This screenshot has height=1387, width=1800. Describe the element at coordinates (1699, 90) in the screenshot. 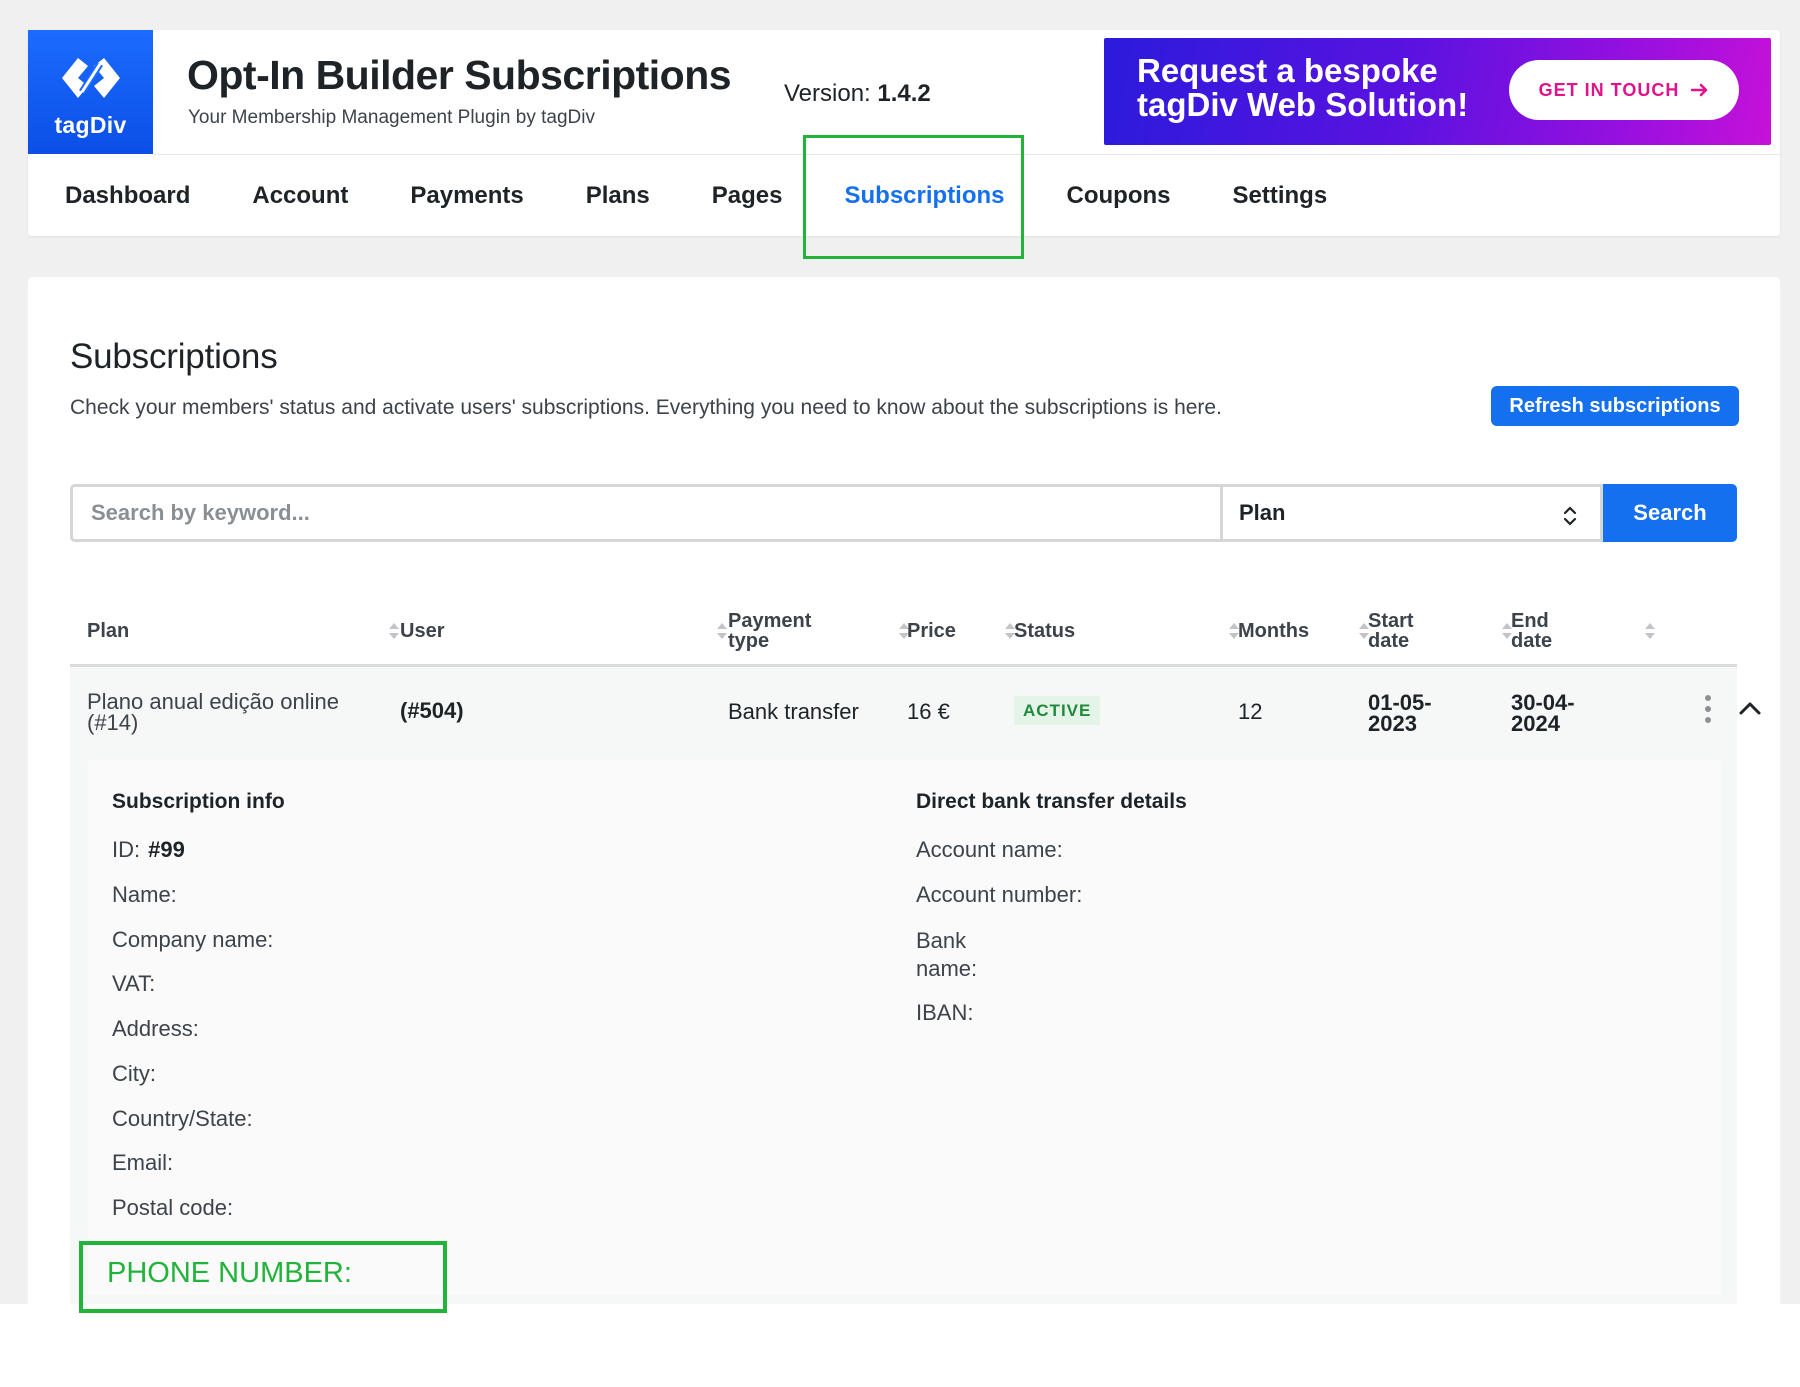

I see `arrow-right-icon` at that location.